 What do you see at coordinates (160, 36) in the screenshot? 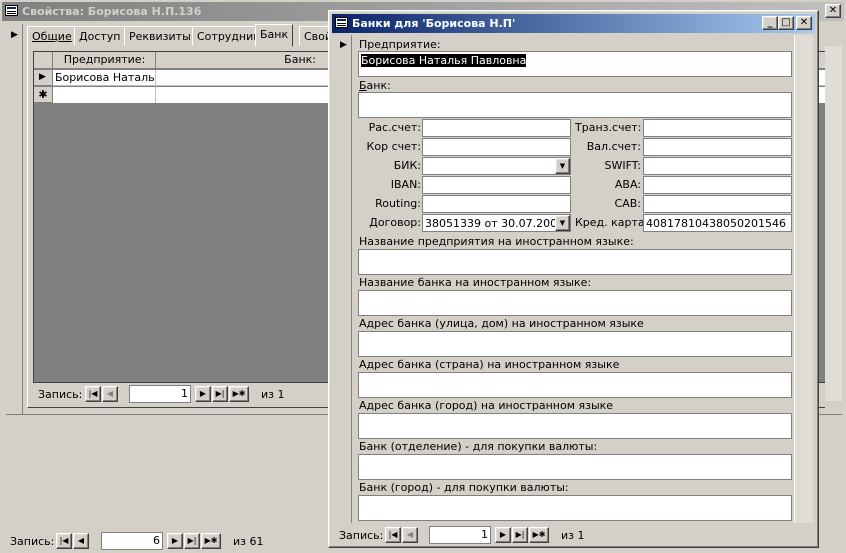
I see `tab-requisites: Реквизиты` at bounding box center [160, 36].